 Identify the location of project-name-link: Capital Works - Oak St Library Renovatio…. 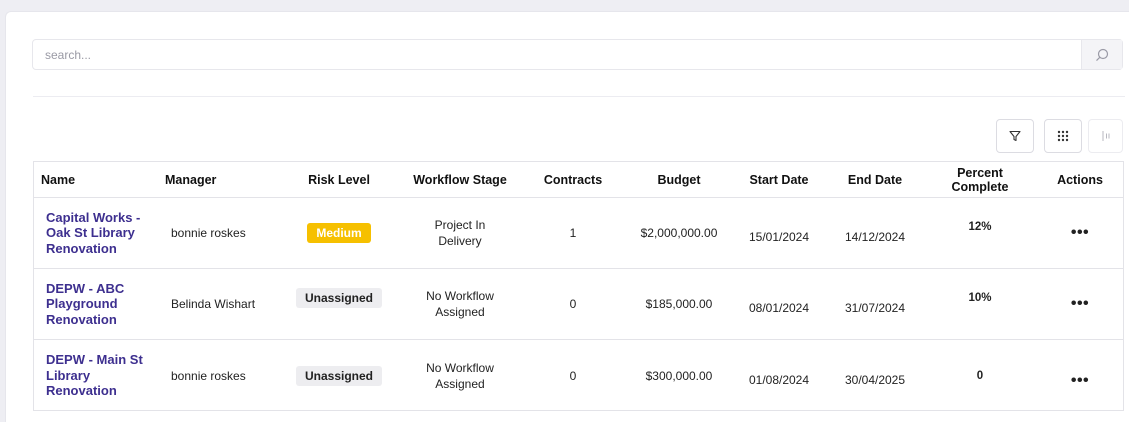
(102, 233).